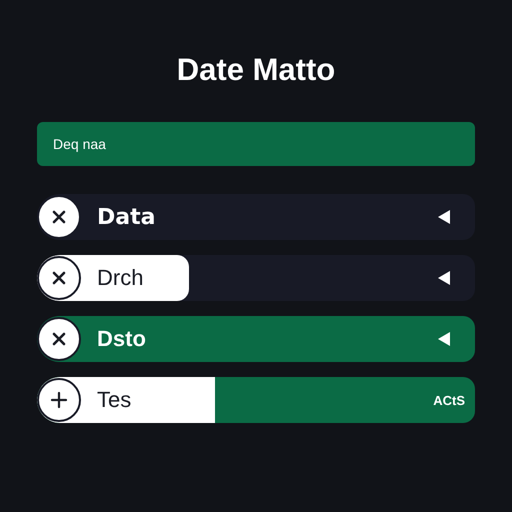 The image size is (512, 512). I want to click on add-icon, so click(59, 400).